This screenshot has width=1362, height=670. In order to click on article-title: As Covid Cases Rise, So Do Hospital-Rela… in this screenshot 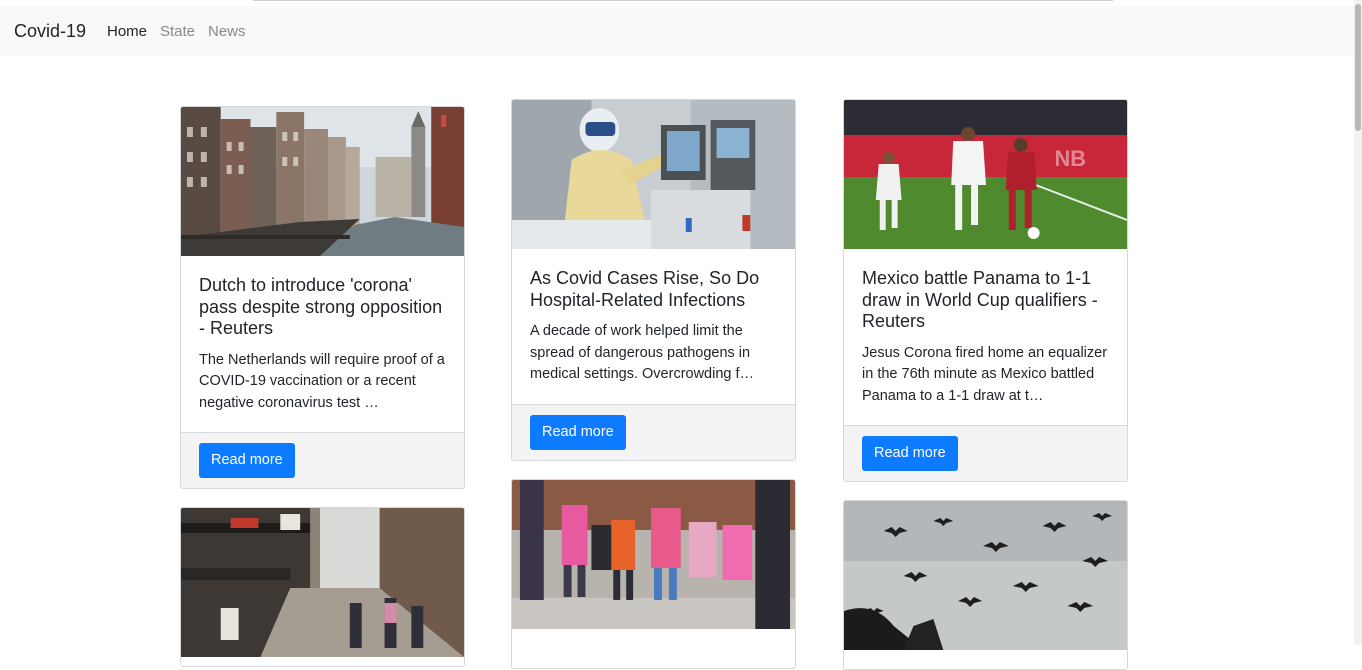, I will do `click(645, 289)`.